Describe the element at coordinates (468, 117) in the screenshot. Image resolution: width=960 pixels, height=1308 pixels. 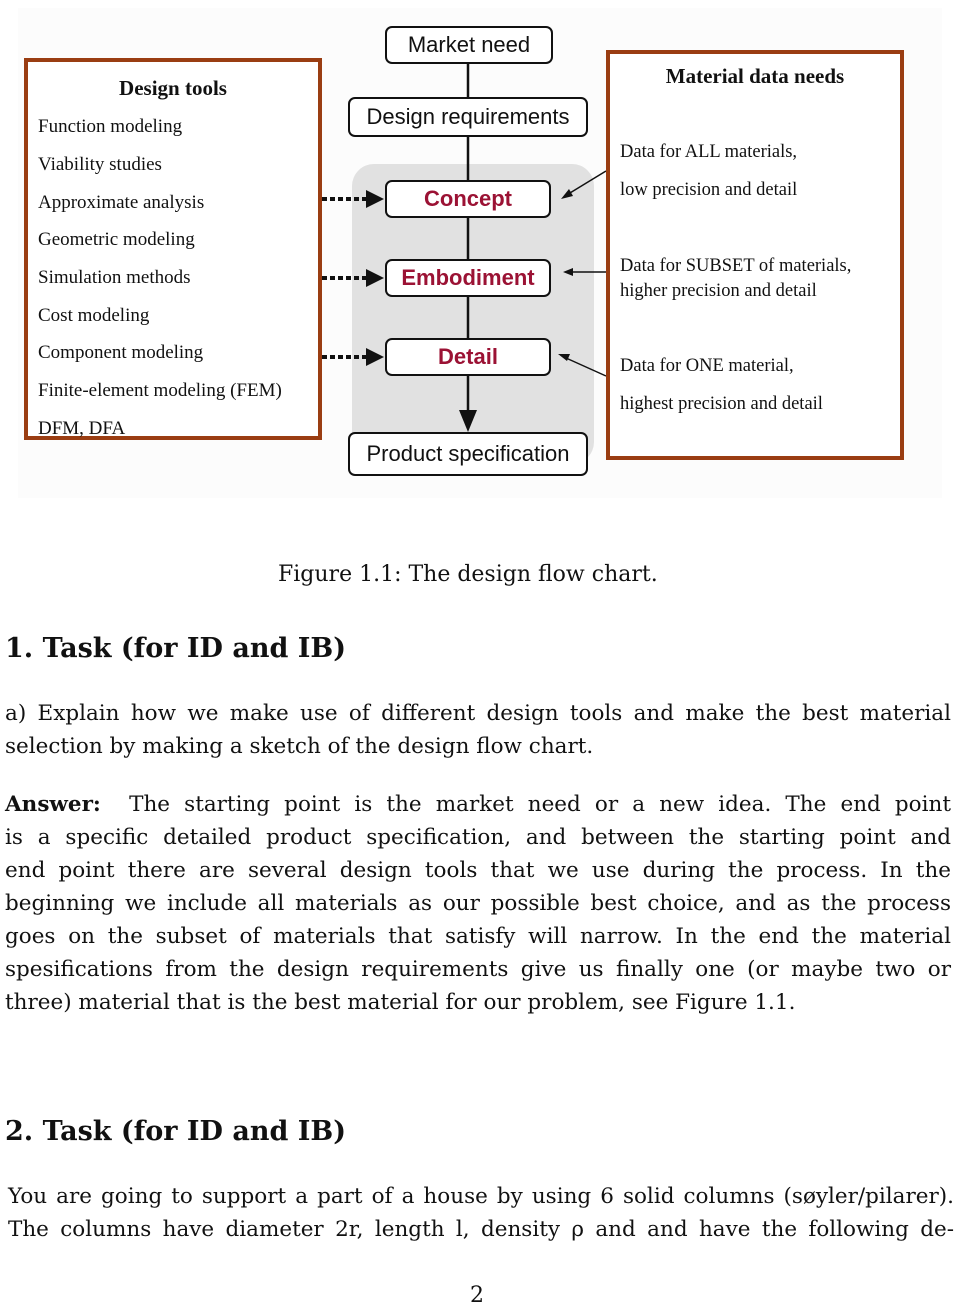
I see `design-requirements-box: Design requirements` at that location.